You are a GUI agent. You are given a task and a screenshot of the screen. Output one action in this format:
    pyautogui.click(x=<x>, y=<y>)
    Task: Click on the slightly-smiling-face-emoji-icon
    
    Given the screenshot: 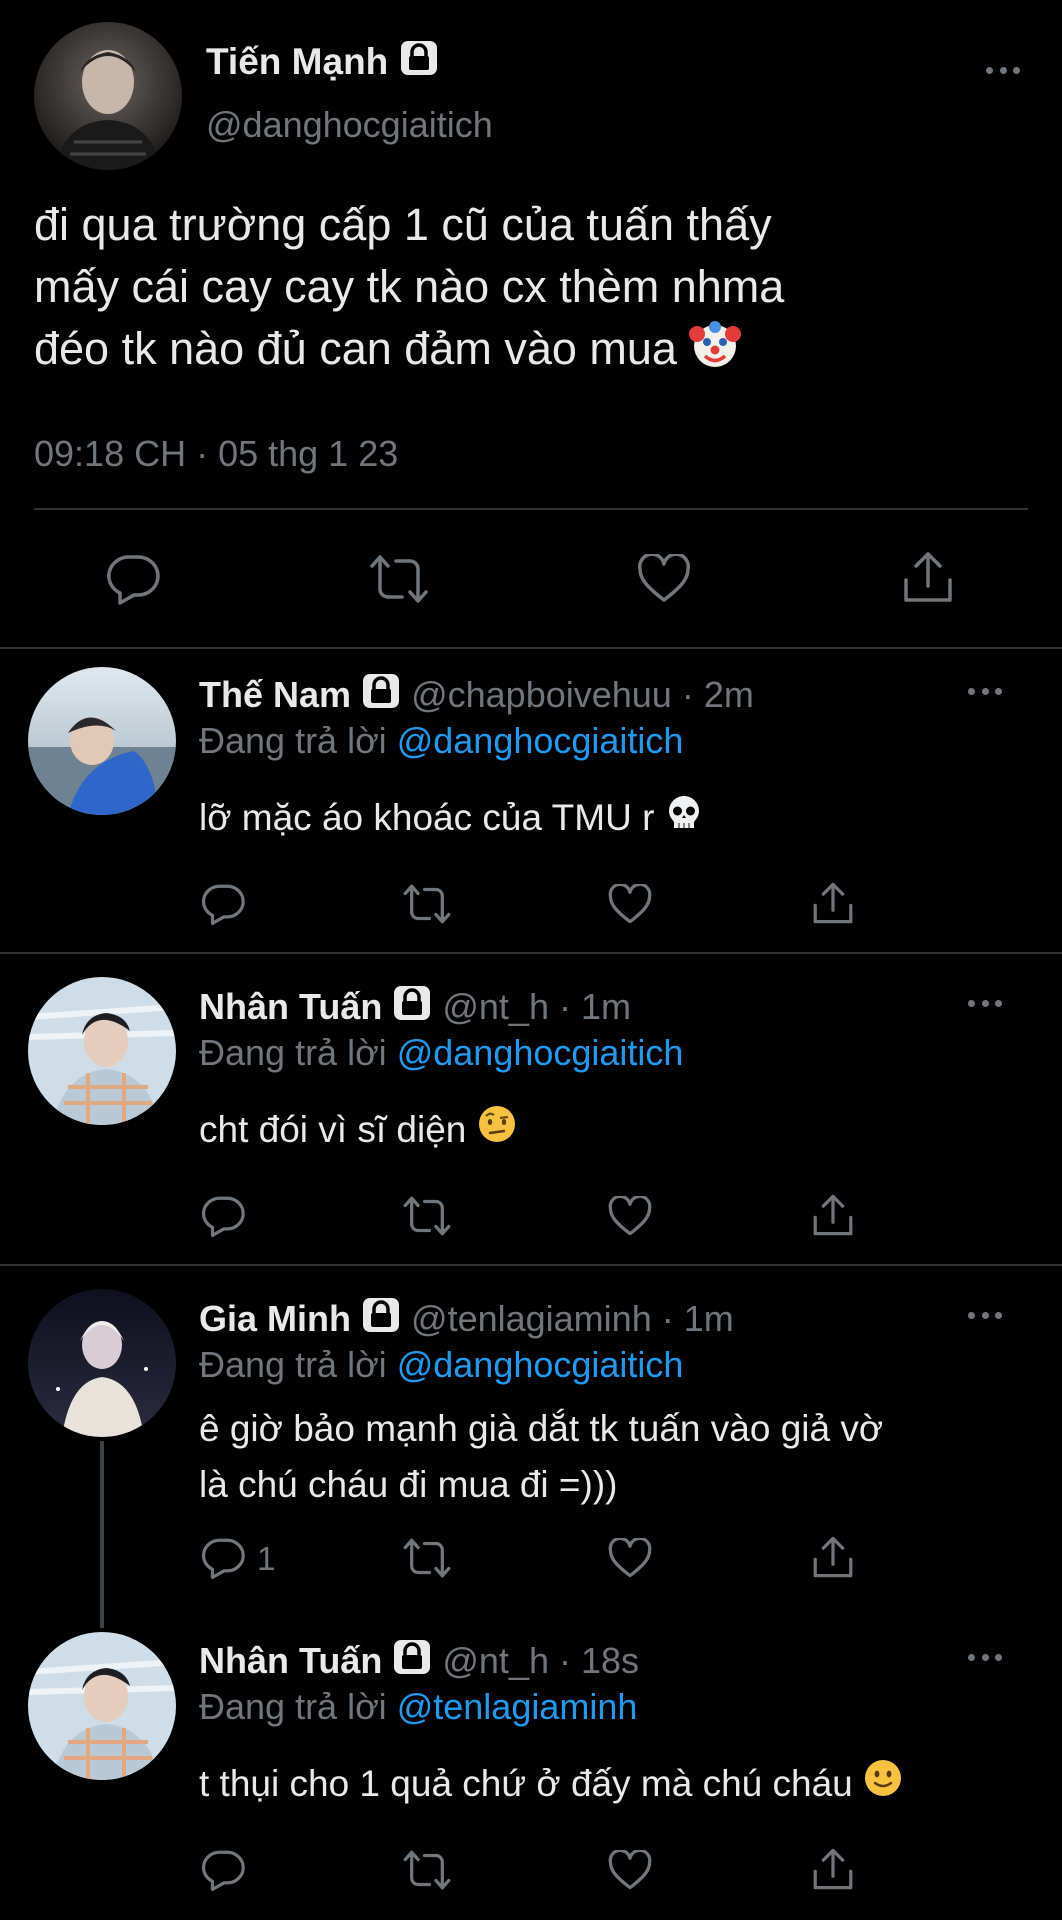 What is the action you would take?
    pyautogui.click(x=883, y=1786)
    